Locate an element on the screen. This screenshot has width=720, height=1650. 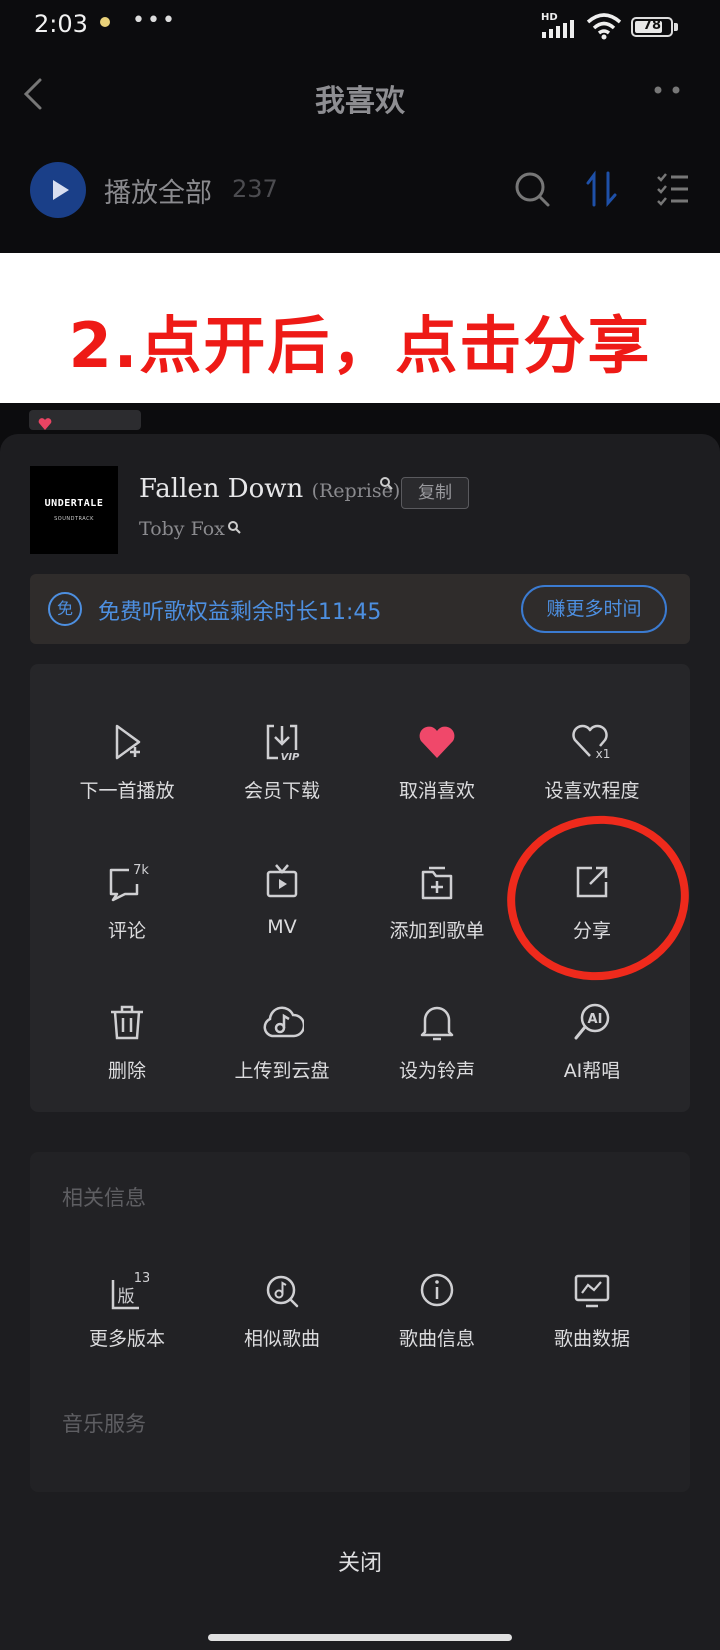
artist-name: Toby Fox is located at coordinates (182, 529).